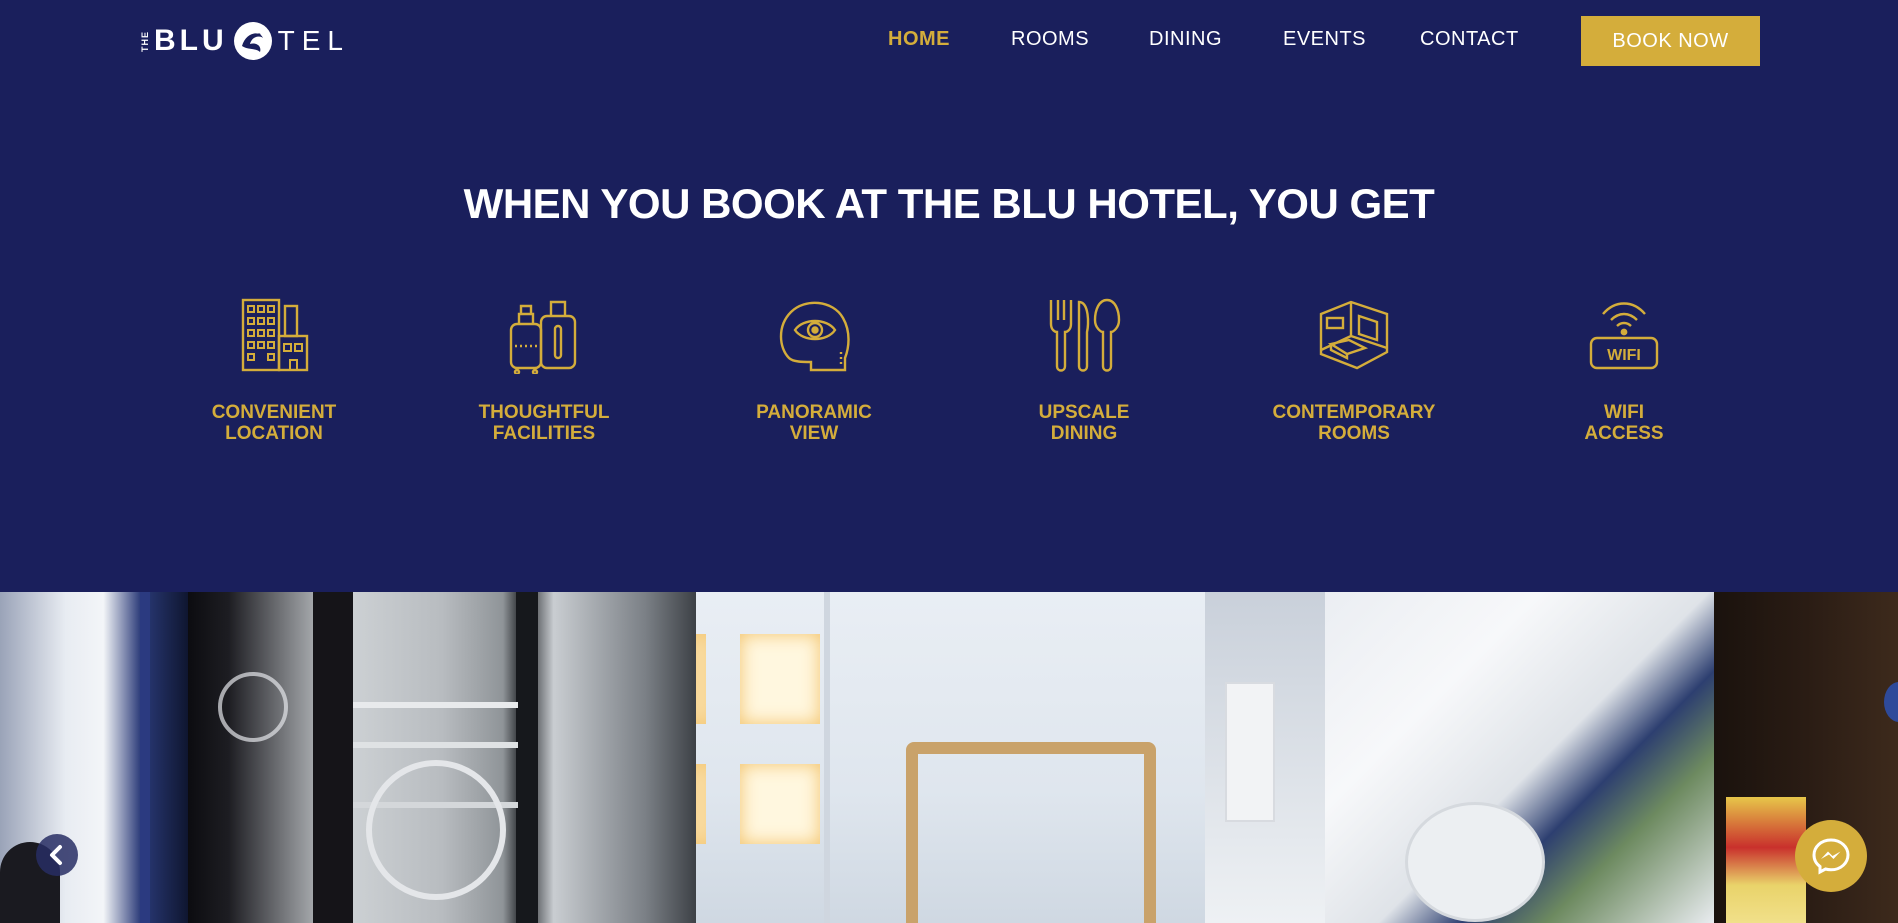  What do you see at coordinates (1185, 39) in the screenshot?
I see `nav-dining: DINING` at bounding box center [1185, 39].